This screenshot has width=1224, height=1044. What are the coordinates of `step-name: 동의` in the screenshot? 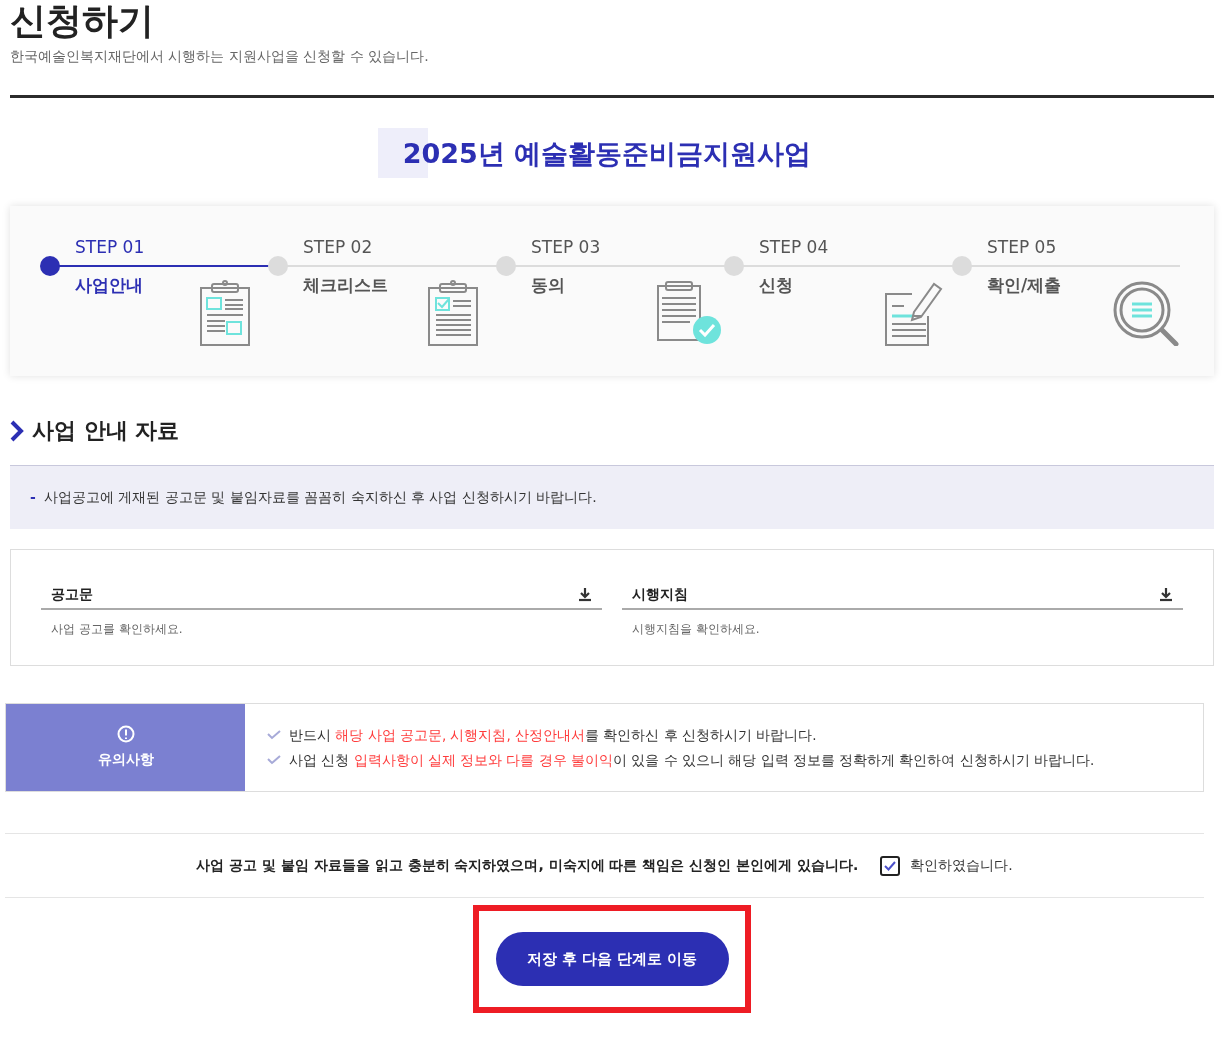 It's located at (548, 285).